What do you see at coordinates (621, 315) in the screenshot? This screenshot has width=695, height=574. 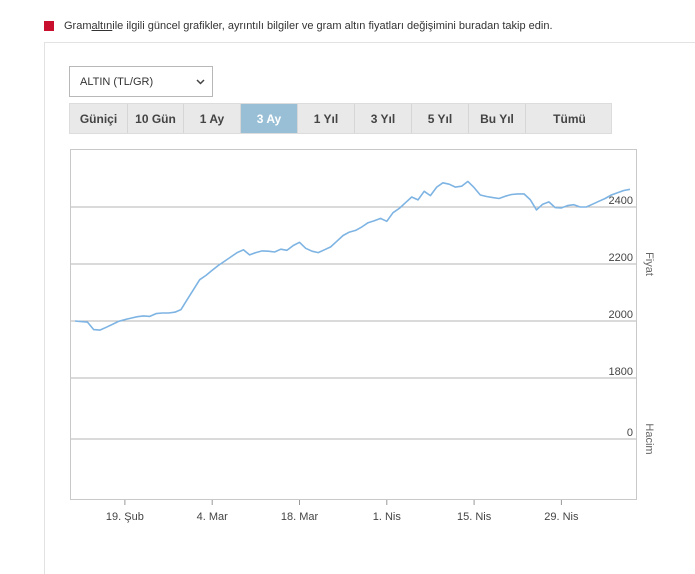 I see `price-tick-label: 2000` at bounding box center [621, 315].